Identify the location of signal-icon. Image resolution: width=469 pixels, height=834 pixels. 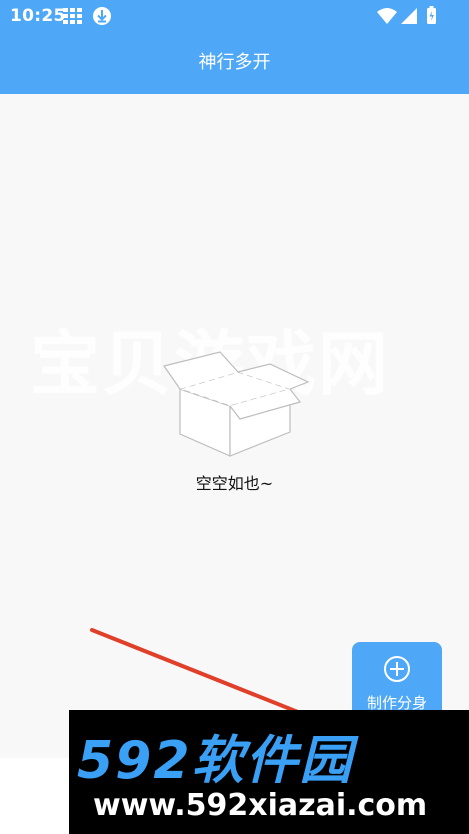
(409, 16).